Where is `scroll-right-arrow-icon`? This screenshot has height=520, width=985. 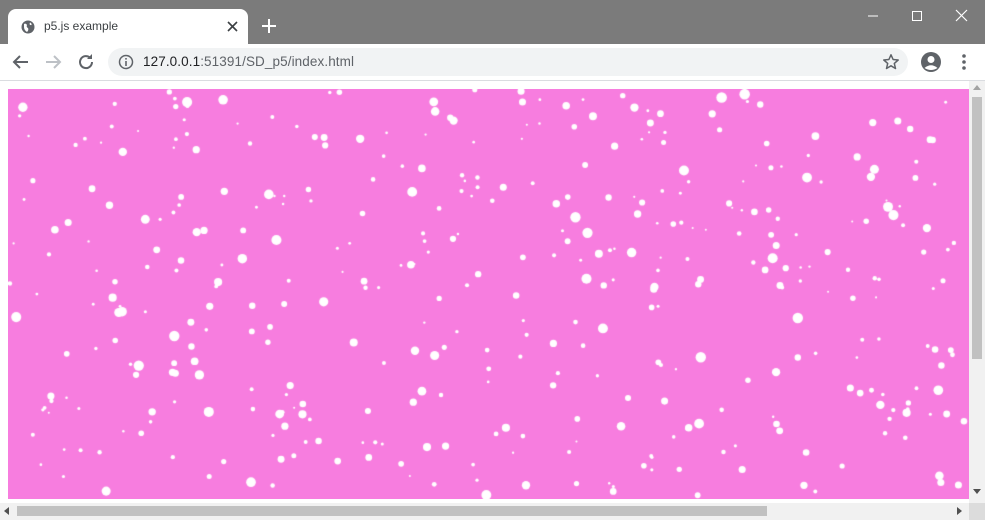
scroll-right-arrow-icon is located at coordinates (959, 511).